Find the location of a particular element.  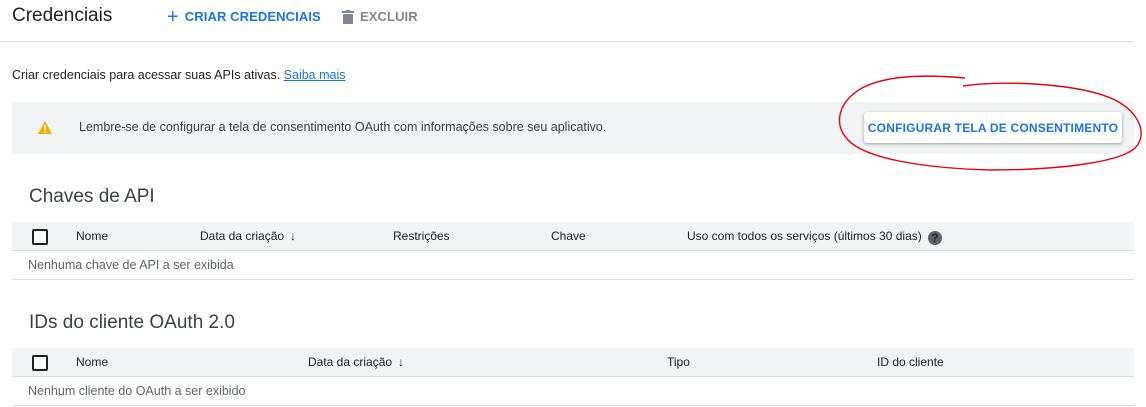

select-all-oauth-checkbox is located at coordinates (40, 363).